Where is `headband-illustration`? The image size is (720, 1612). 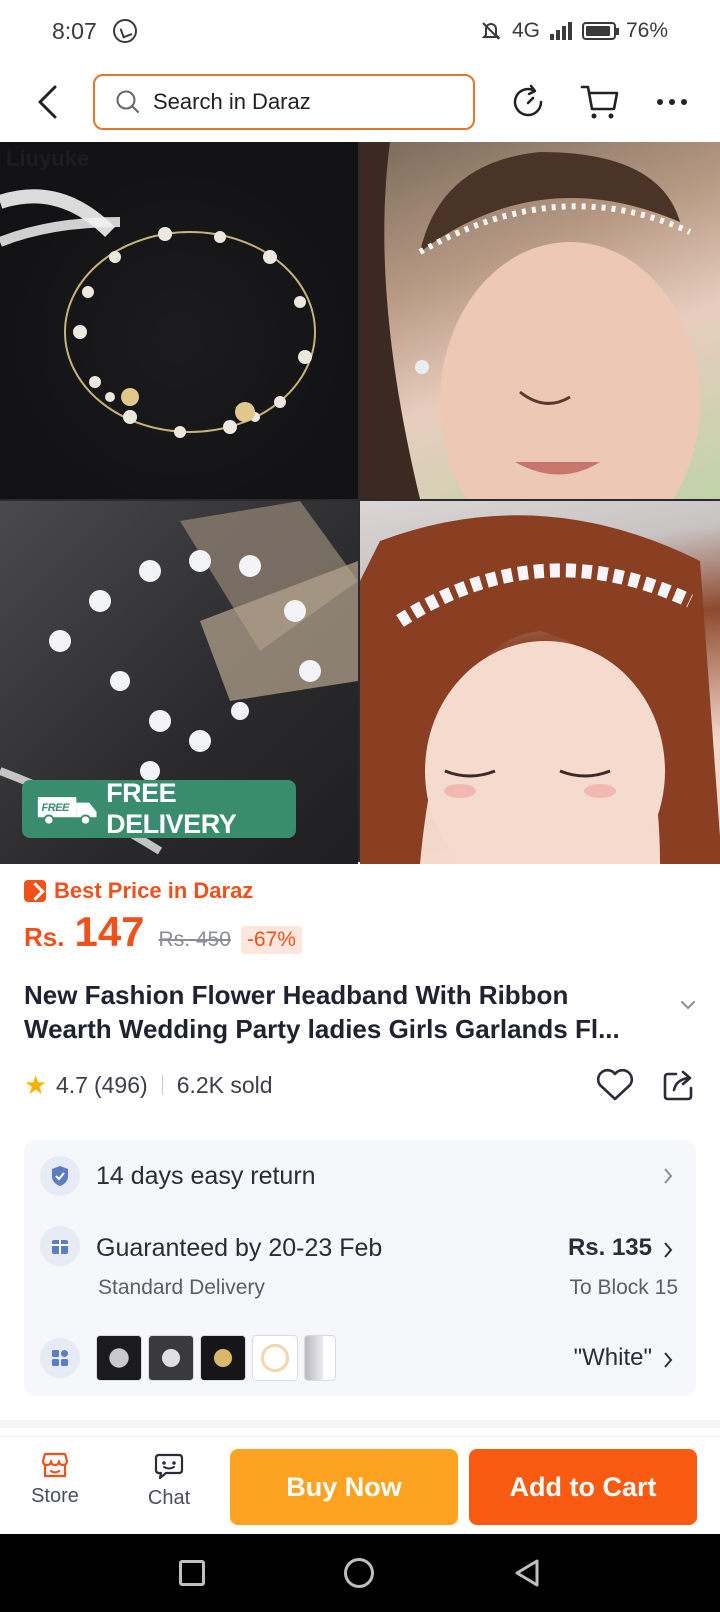 headband-illustration is located at coordinates (158, 313).